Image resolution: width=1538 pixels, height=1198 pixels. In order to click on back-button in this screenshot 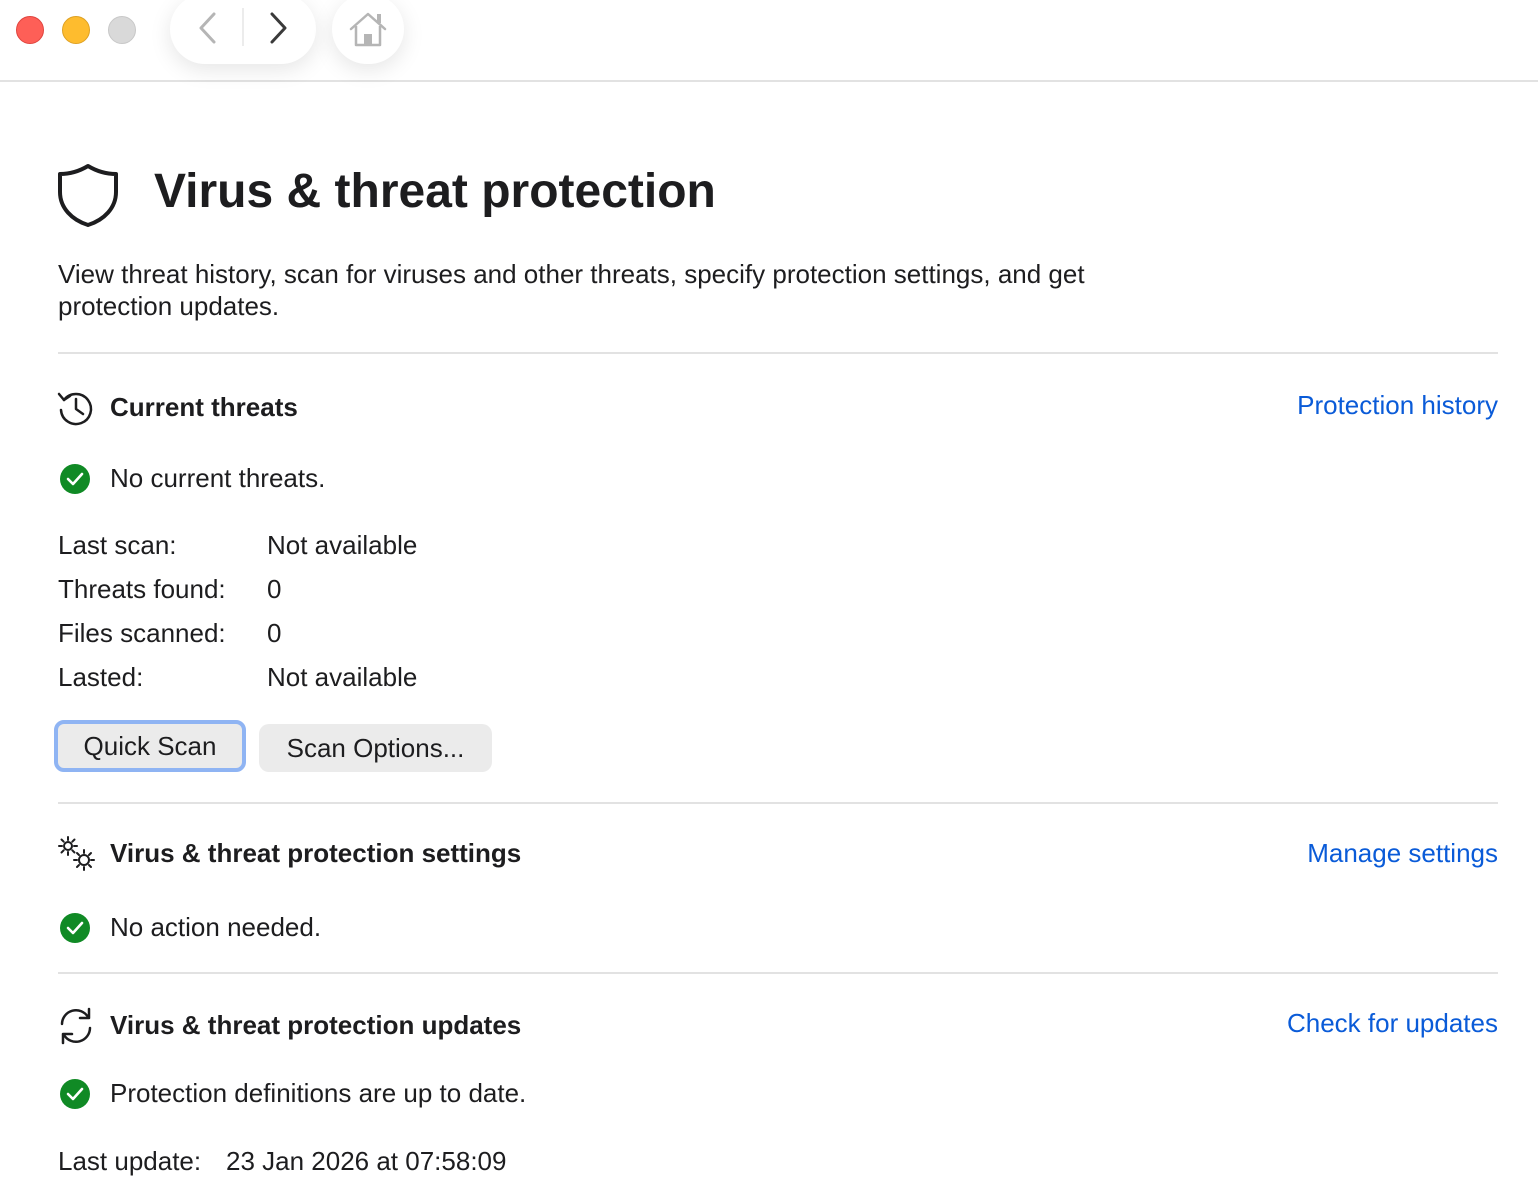, I will do `click(208, 28)`.